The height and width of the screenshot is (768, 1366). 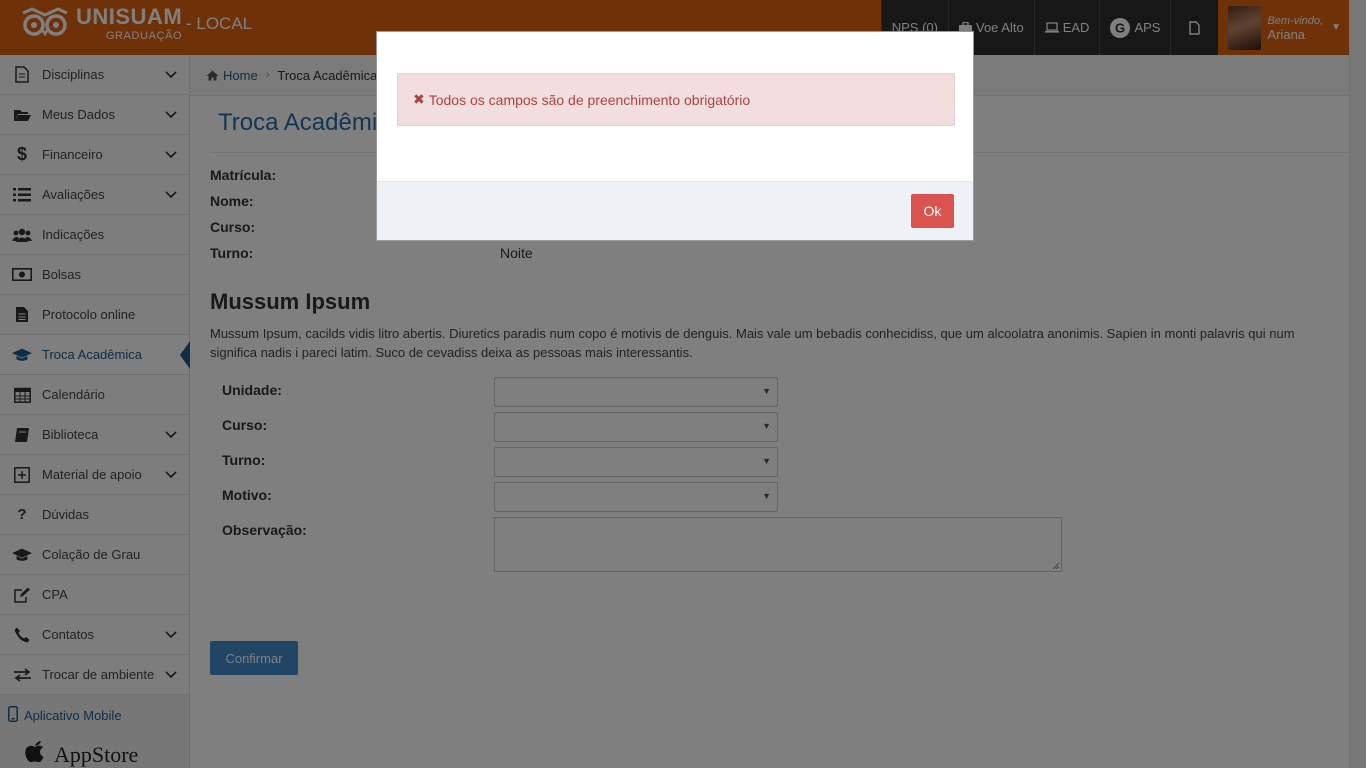 What do you see at coordinates (675, 210) in the screenshot?
I see `modal-footer: Ok` at bounding box center [675, 210].